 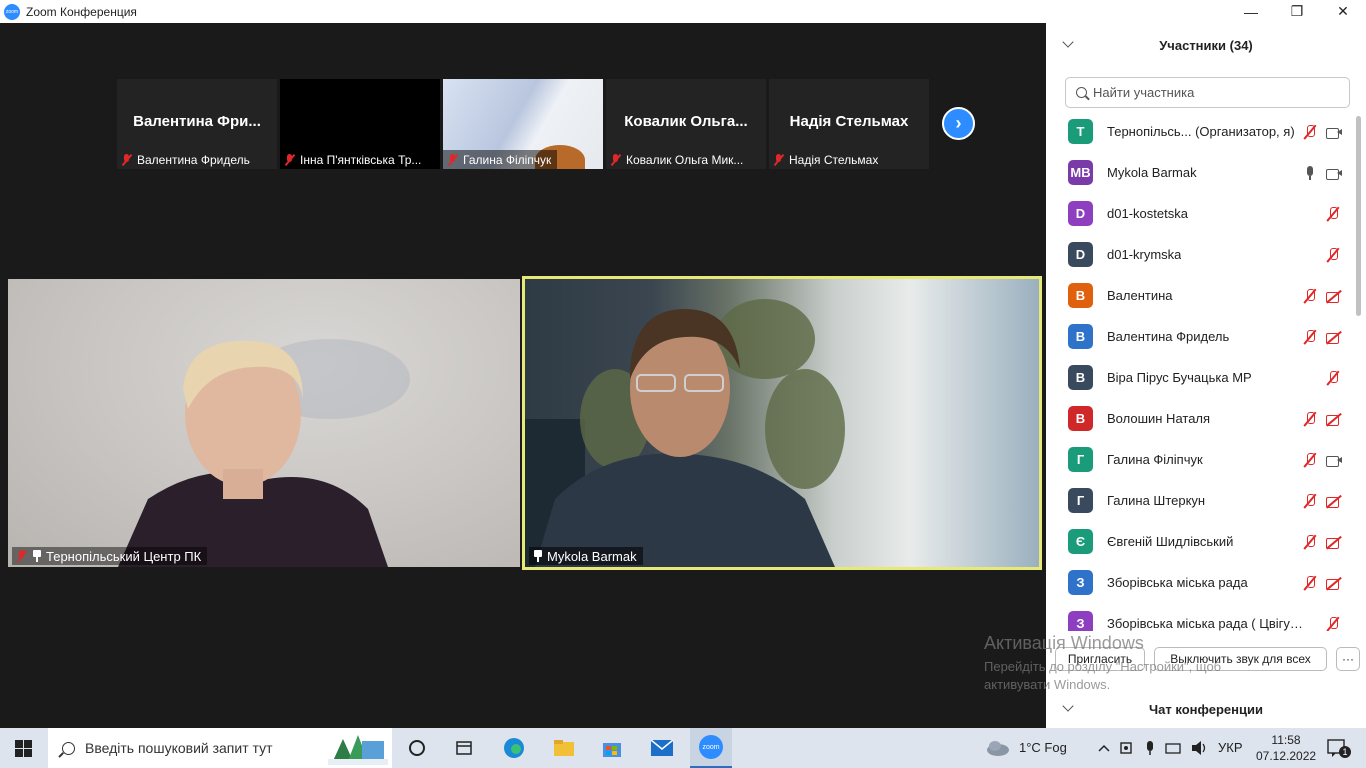 I want to click on chat-header: Чат конференции, so click(x=1206, y=709).